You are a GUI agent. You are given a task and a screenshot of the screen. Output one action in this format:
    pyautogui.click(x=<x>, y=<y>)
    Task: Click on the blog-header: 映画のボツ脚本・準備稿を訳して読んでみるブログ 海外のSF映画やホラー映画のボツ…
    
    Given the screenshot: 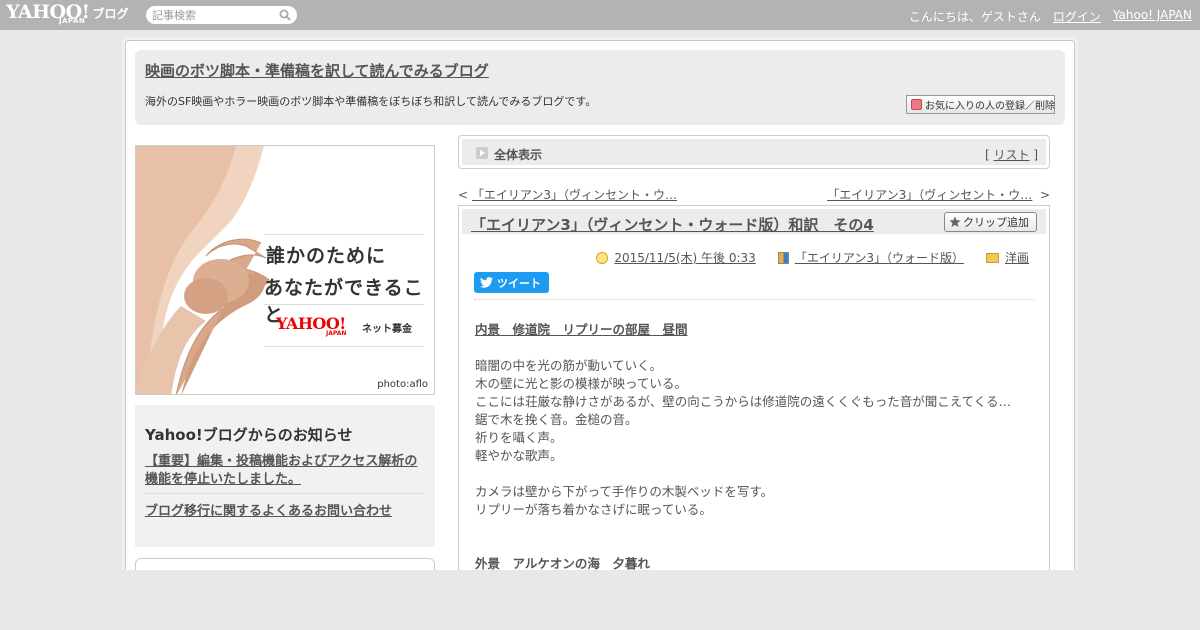 What is the action you would take?
    pyautogui.click(x=600, y=87)
    